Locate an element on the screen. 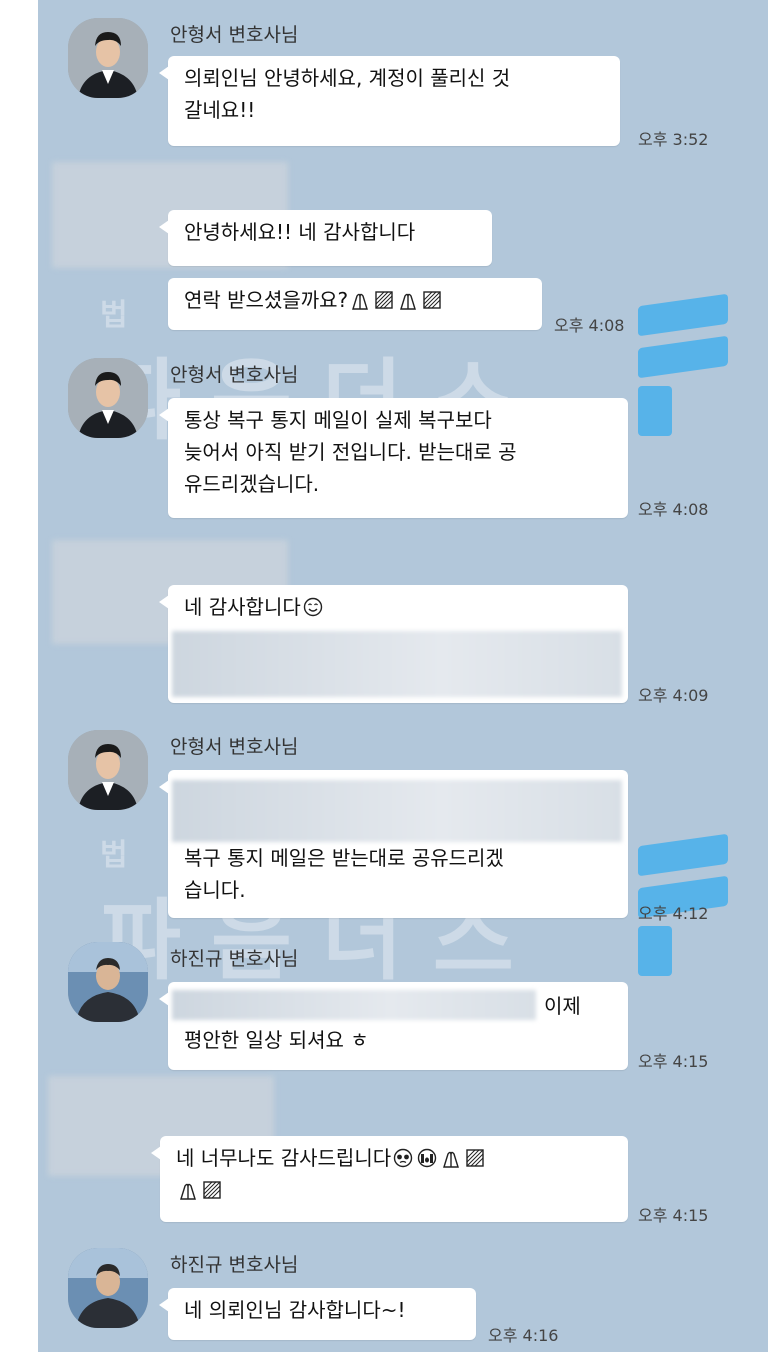  message-bubble: 안녕하세요!! 네 감사합니다 is located at coordinates (325, 238).